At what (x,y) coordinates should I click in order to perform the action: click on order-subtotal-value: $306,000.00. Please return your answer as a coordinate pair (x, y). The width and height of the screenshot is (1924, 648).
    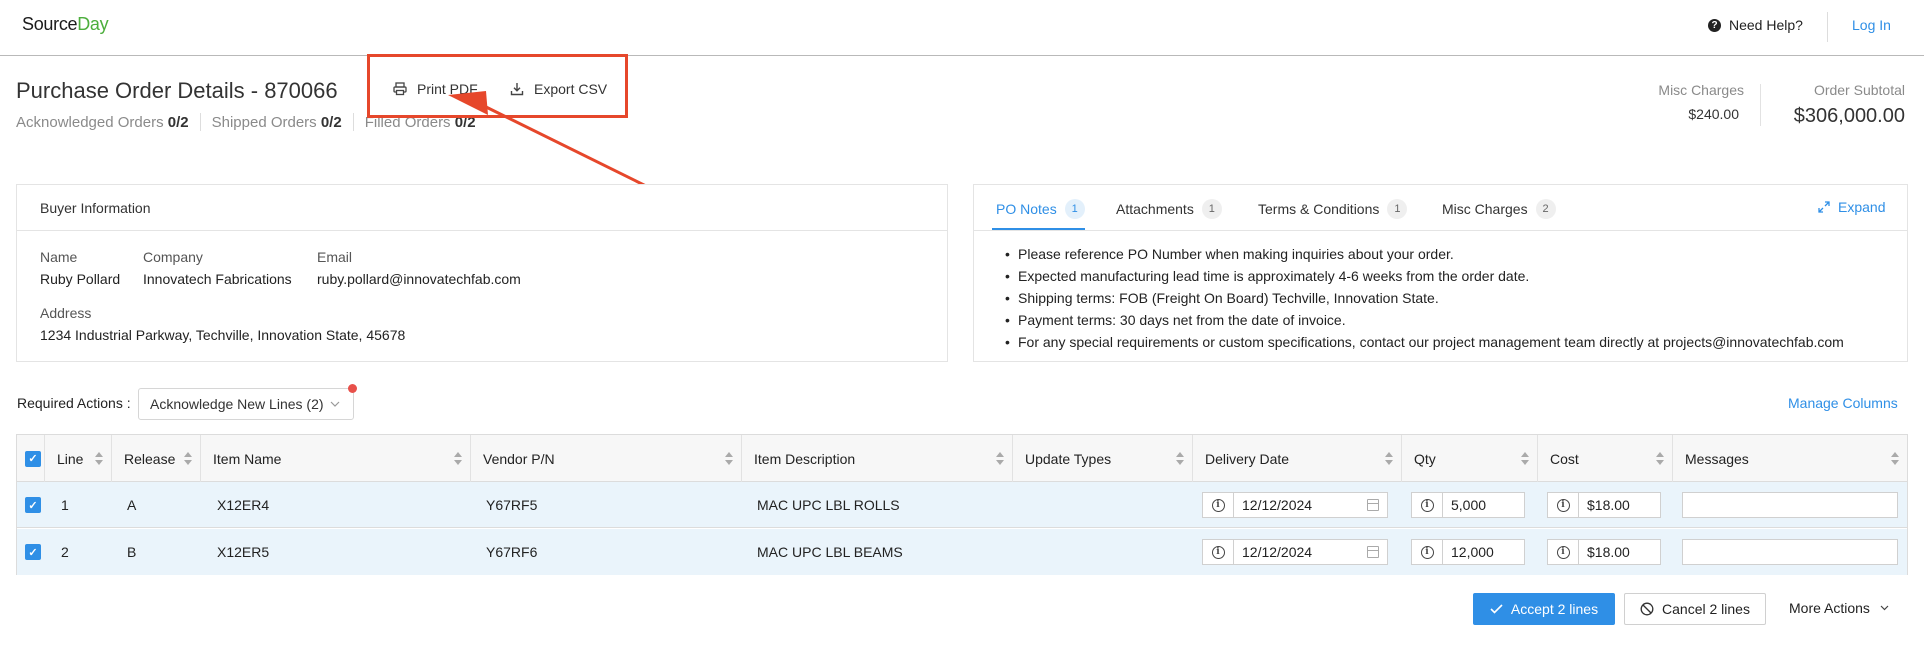
    Looking at the image, I should click on (1849, 116).